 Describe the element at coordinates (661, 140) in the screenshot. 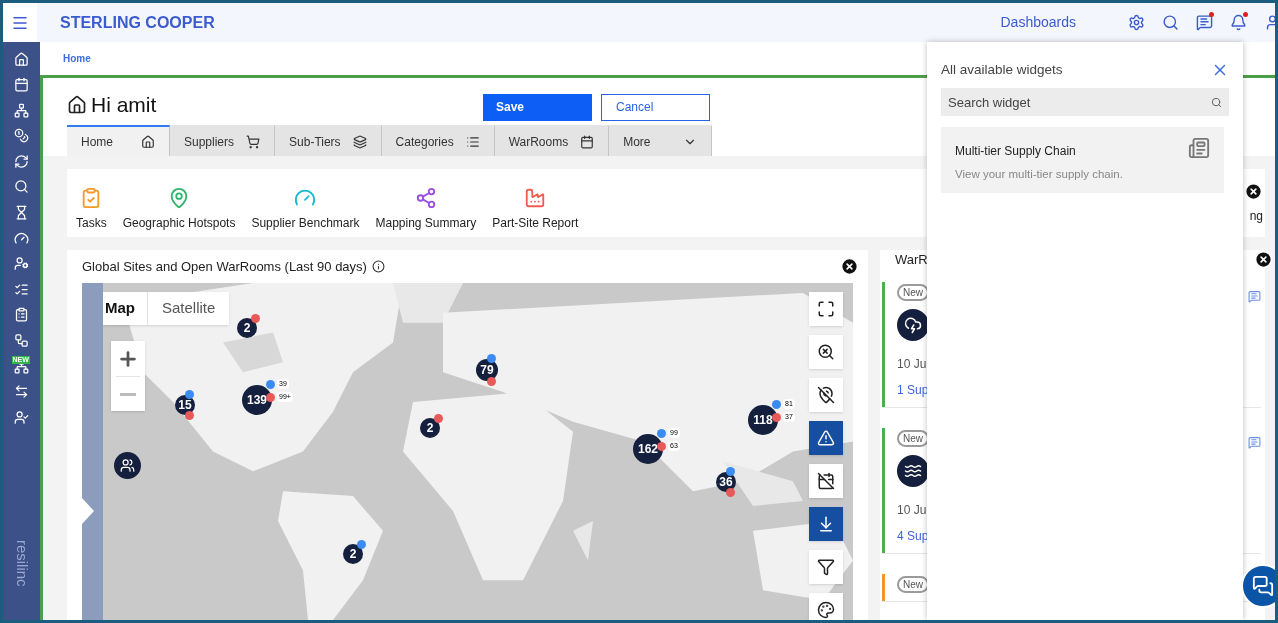

I see `tab: More` at that location.